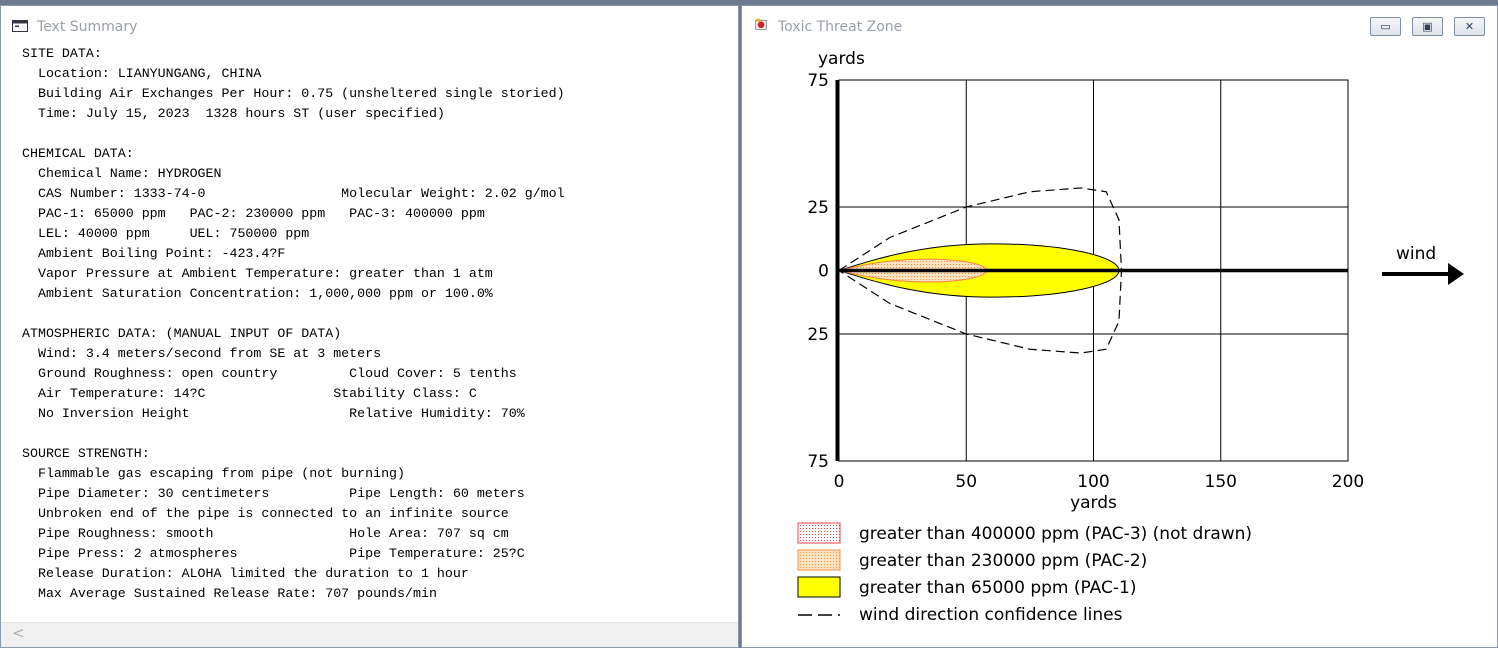  Describe the element at coordinates (86, 453) in the screenshot. I see `summary-line: SOURCE STRENGTH:` at that location.